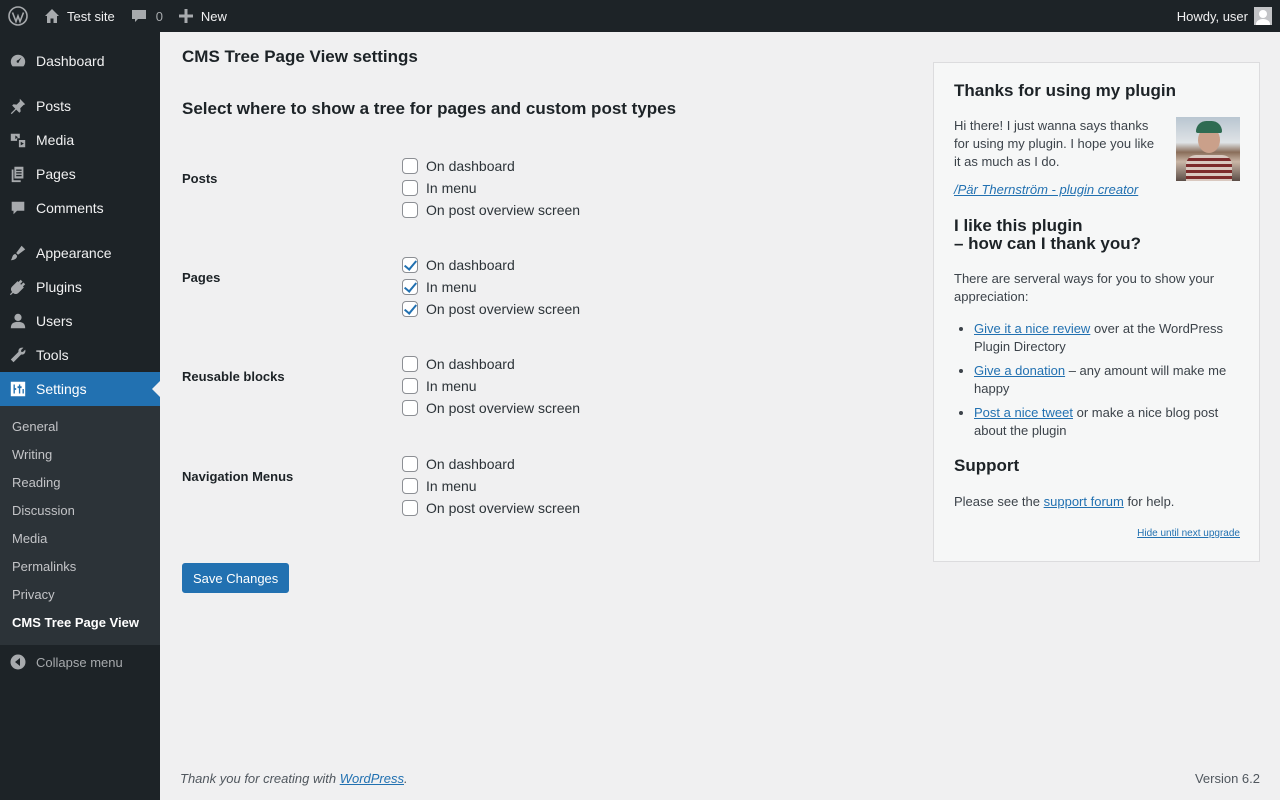 The height and width of the screenshot is (800, 1280). What do you see at coordinates (185, 16) in the screenshot?
I see `plus-icon` at bounding box center [185, 16].